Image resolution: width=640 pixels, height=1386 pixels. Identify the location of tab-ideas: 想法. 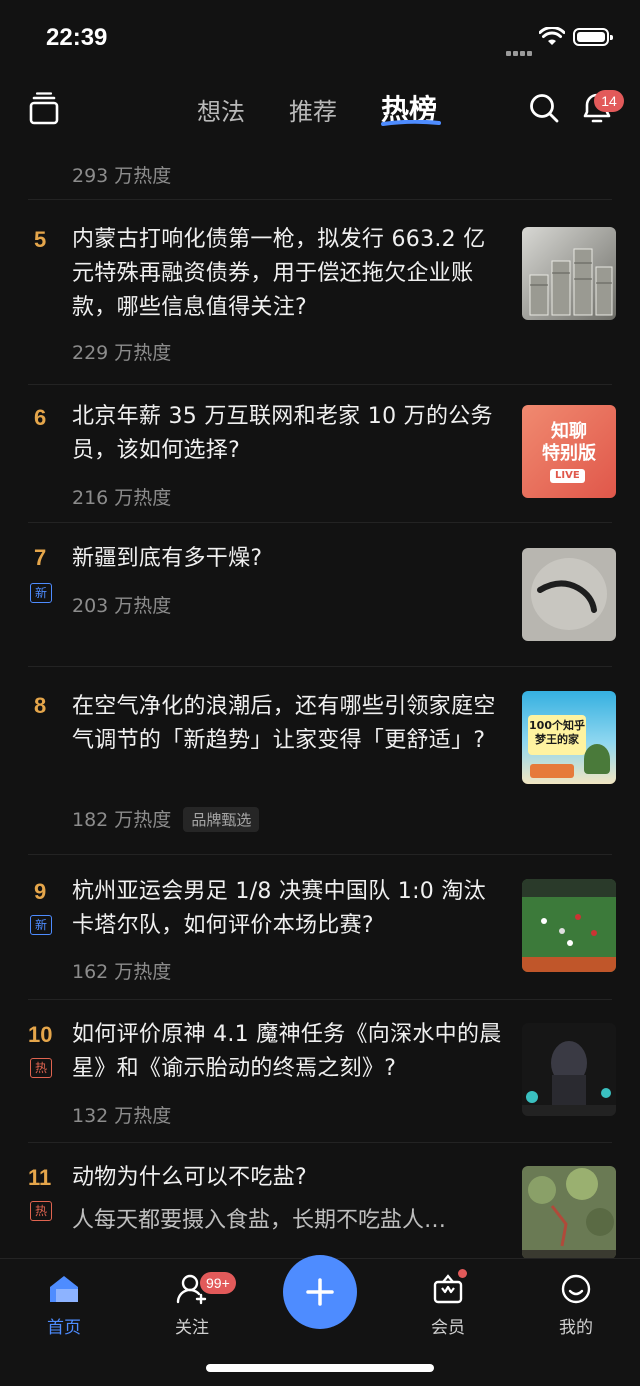
(221, 109).